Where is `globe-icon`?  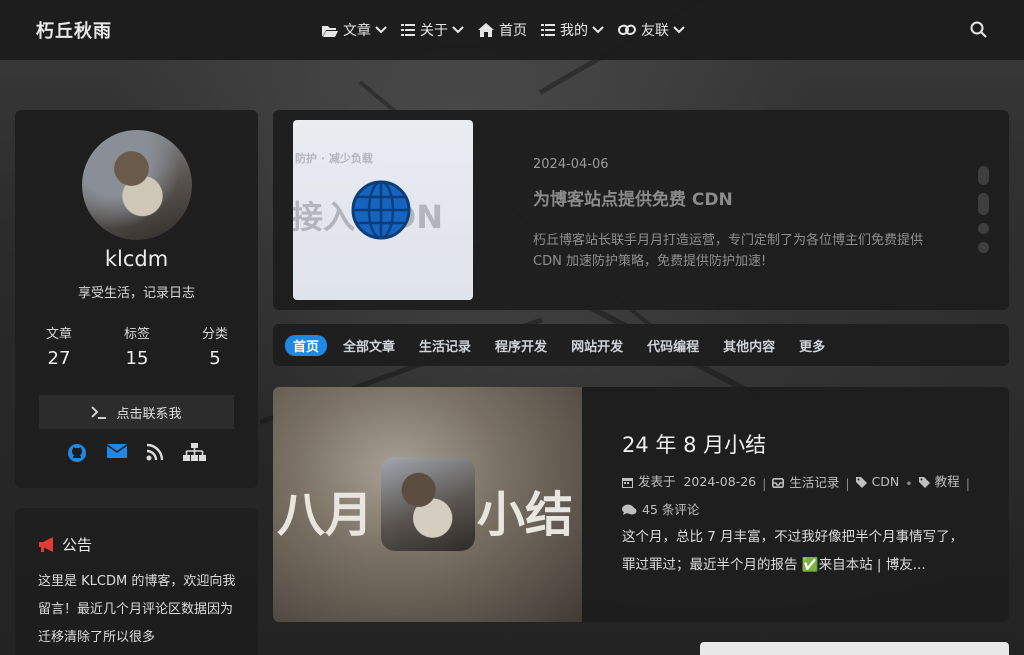
globe-icon is located at coordinates (381, 210).